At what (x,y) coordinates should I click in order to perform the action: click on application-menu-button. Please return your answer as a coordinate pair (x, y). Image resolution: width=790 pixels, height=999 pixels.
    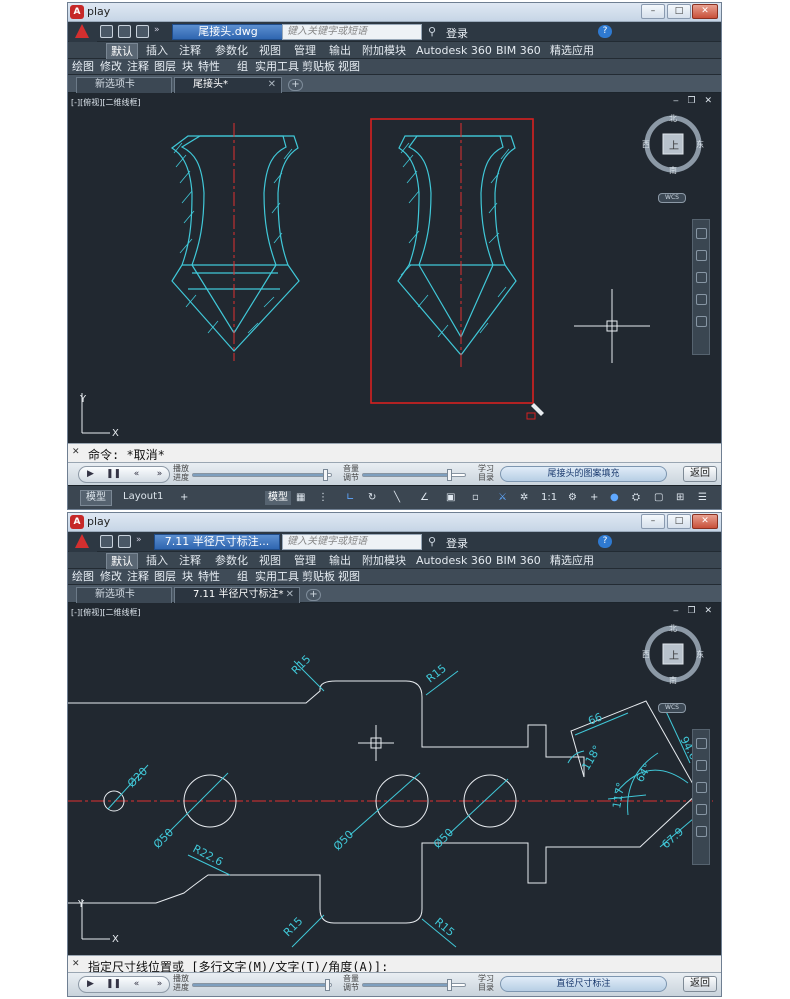
    Looking at the image, I should click on (83, 542).